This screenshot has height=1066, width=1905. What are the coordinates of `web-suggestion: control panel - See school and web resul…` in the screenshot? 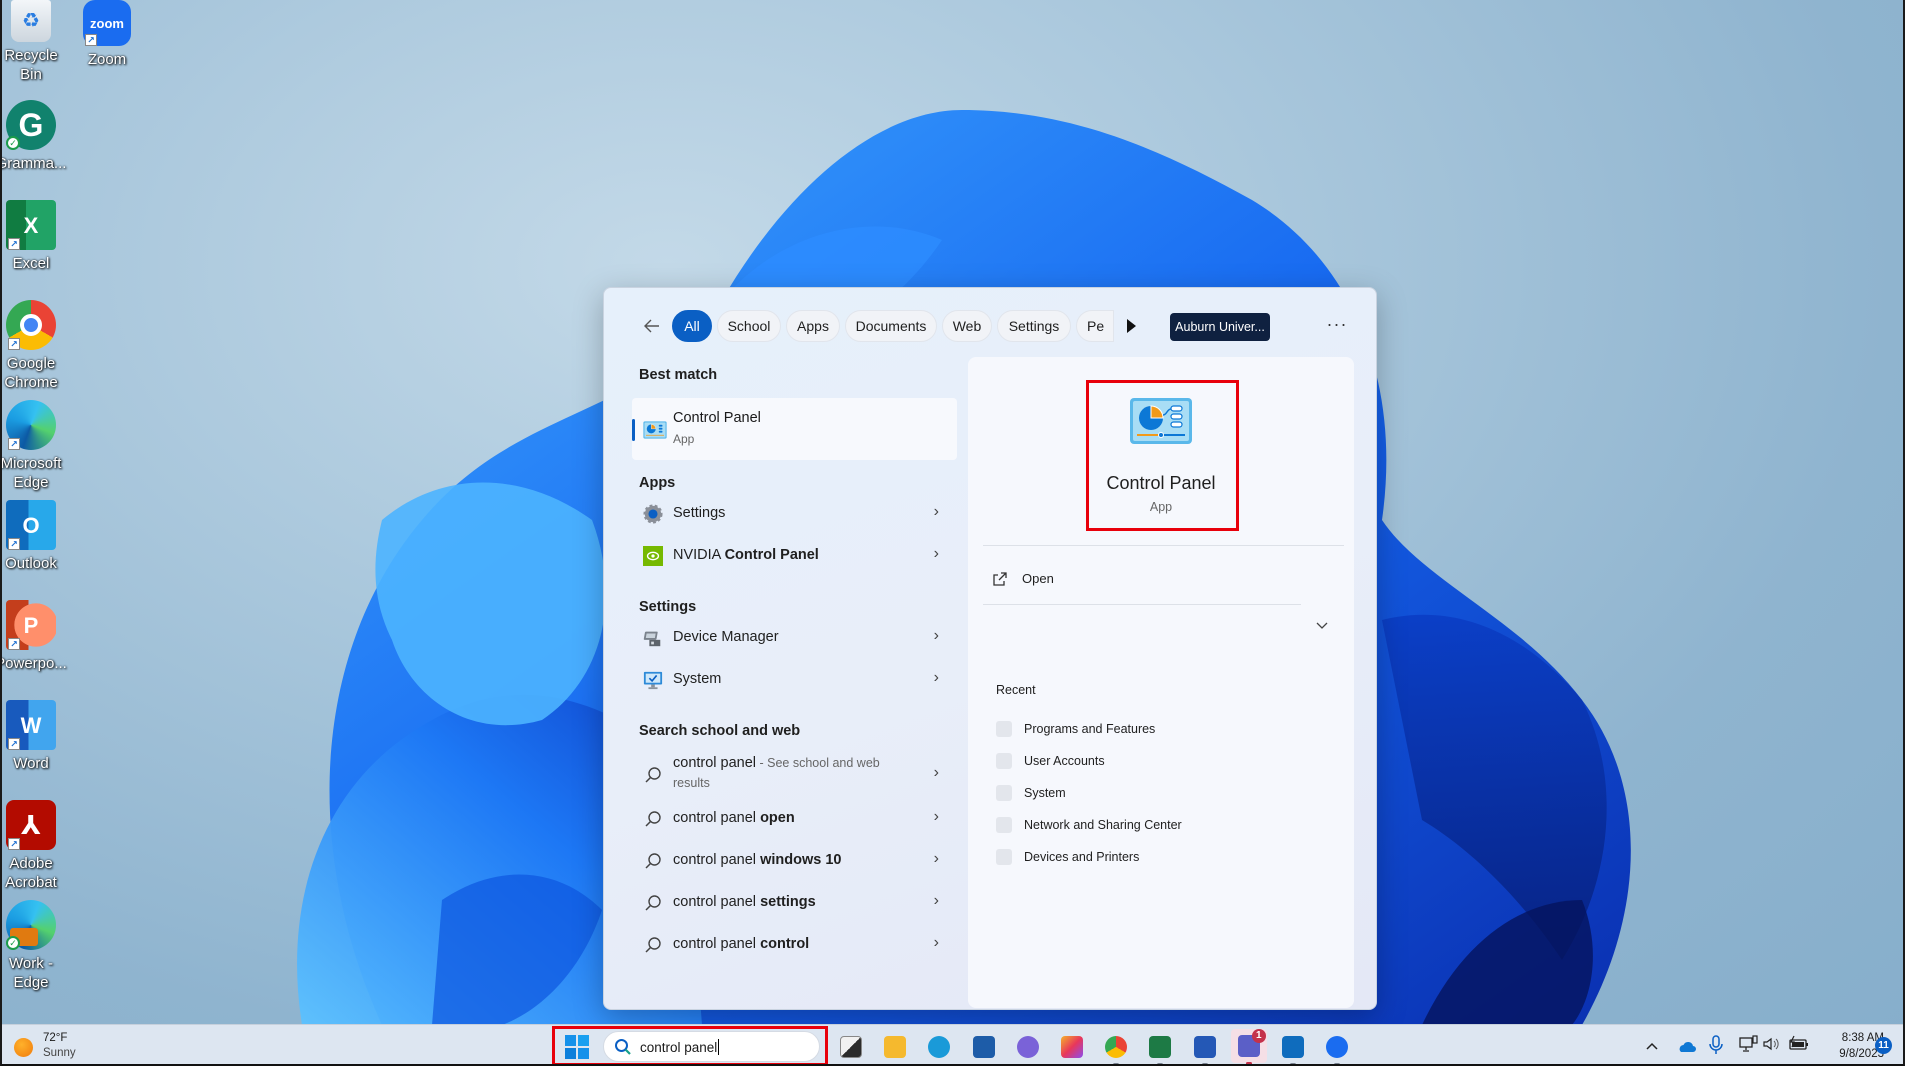 It's located at (794, 774).